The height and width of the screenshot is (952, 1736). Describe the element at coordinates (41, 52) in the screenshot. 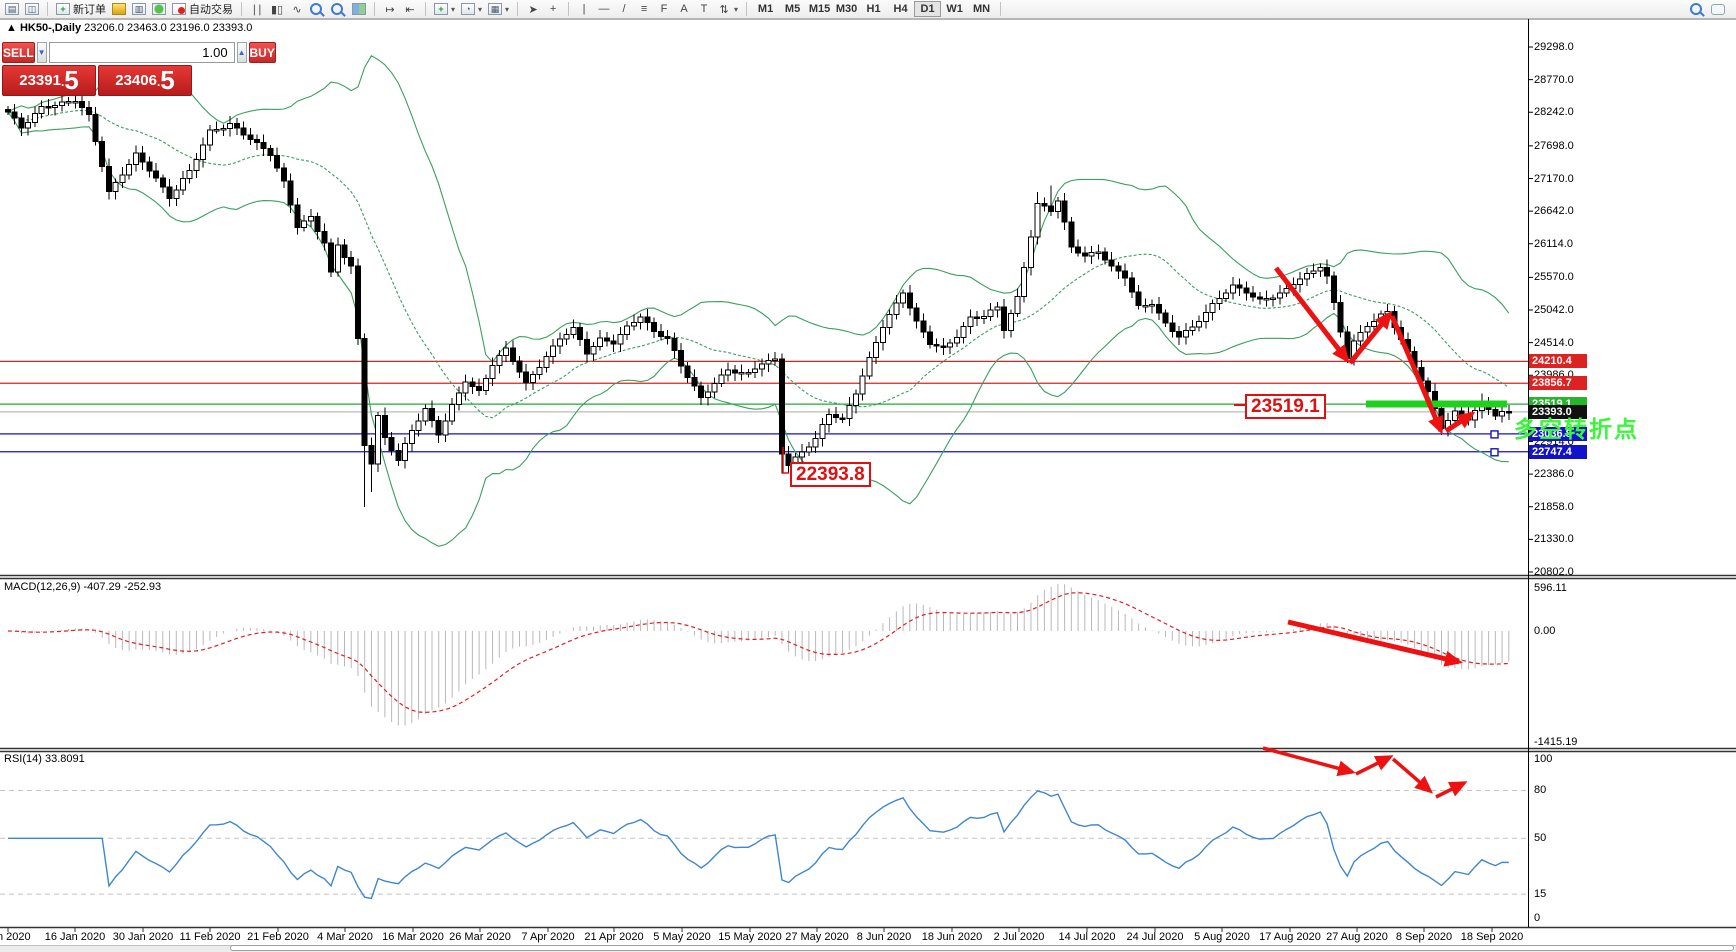

I see `volume-decrease-button: ▼` at that location.